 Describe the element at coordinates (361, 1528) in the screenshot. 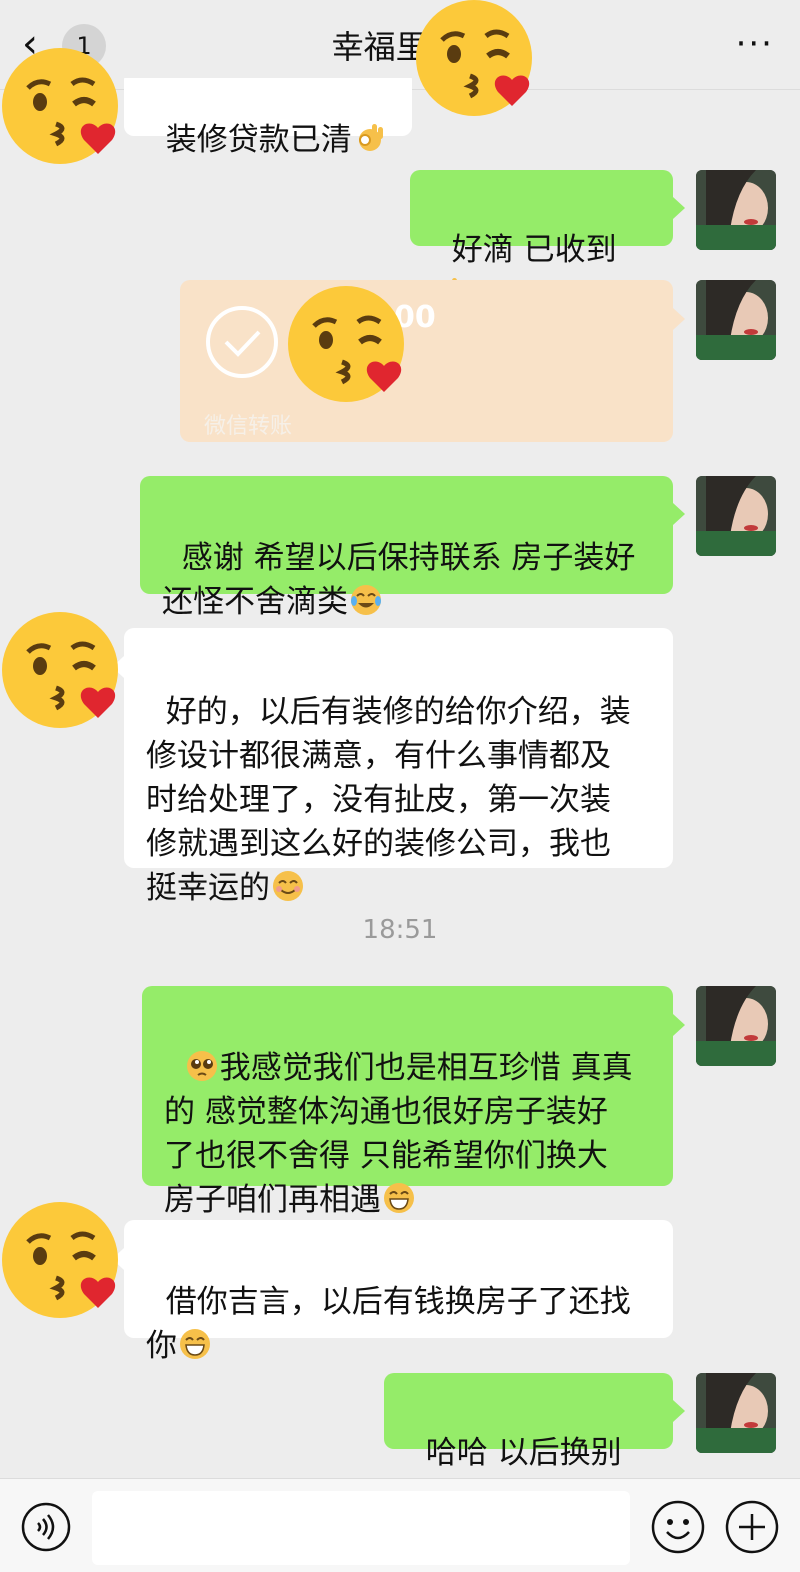

I see `message-input` at that location.